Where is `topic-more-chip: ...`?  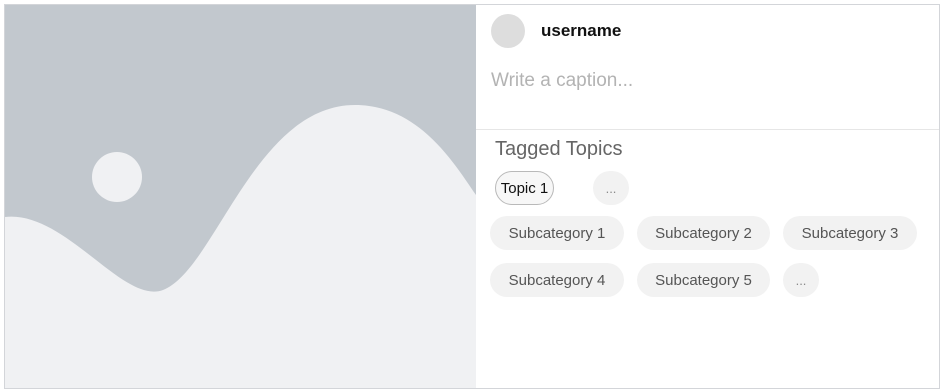 topic-more-chip: ... is located at coordinates (611, 188).